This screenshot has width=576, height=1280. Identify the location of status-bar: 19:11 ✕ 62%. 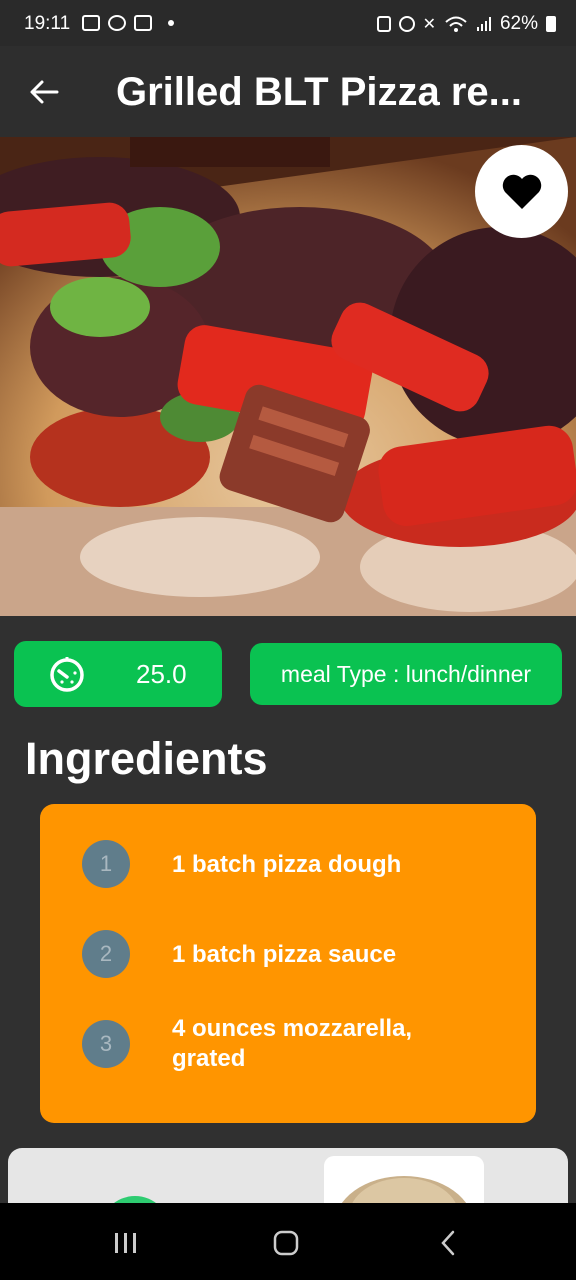
(288, 23).